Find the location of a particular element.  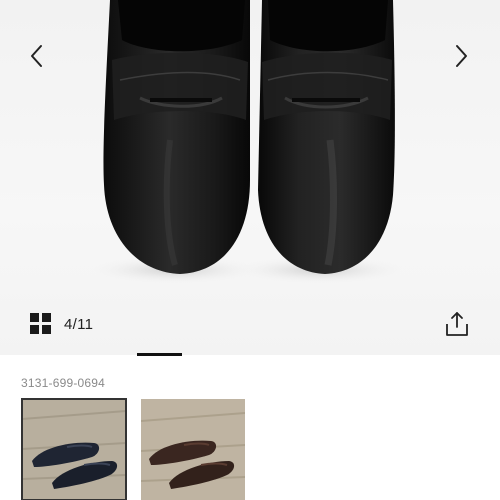

chevron-right-icon is located at coordinates (461, 56).